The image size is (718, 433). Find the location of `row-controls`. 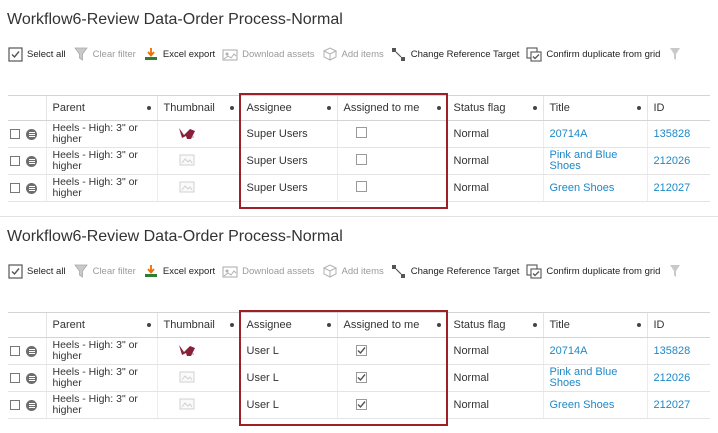

row-controls is located at coordinates (28, 378).